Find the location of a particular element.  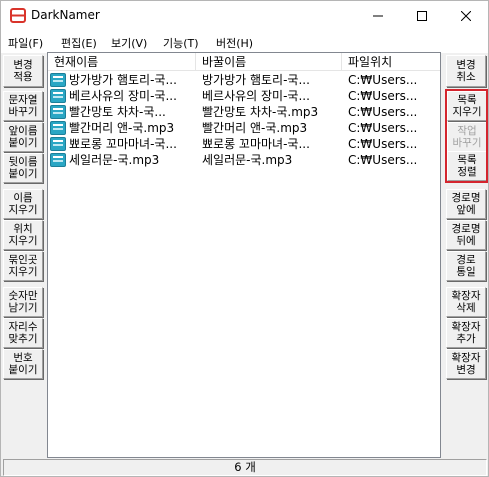

add-numbering-button: 번호 붙이기 is located at coordinates (23, 364).